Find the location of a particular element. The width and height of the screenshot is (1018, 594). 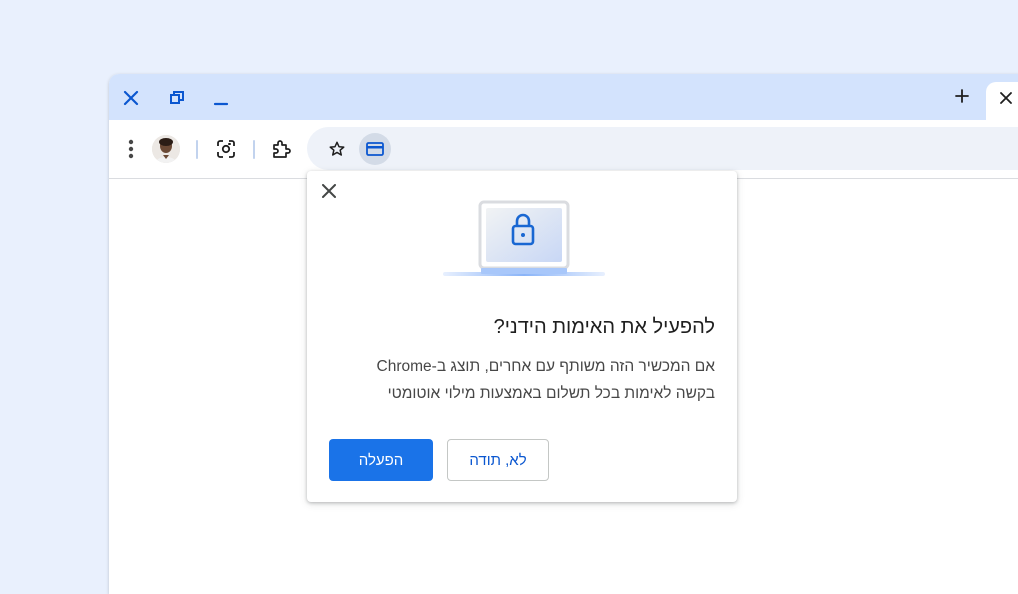

profile-avatar is located at coordinates (166, 149).